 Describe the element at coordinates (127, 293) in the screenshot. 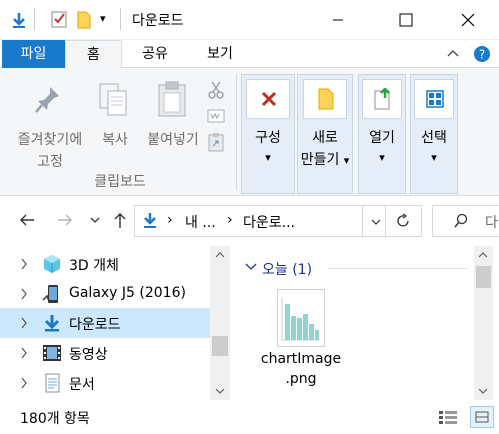

I see `nav-label: Galaxy J5 (2016)` at that location.